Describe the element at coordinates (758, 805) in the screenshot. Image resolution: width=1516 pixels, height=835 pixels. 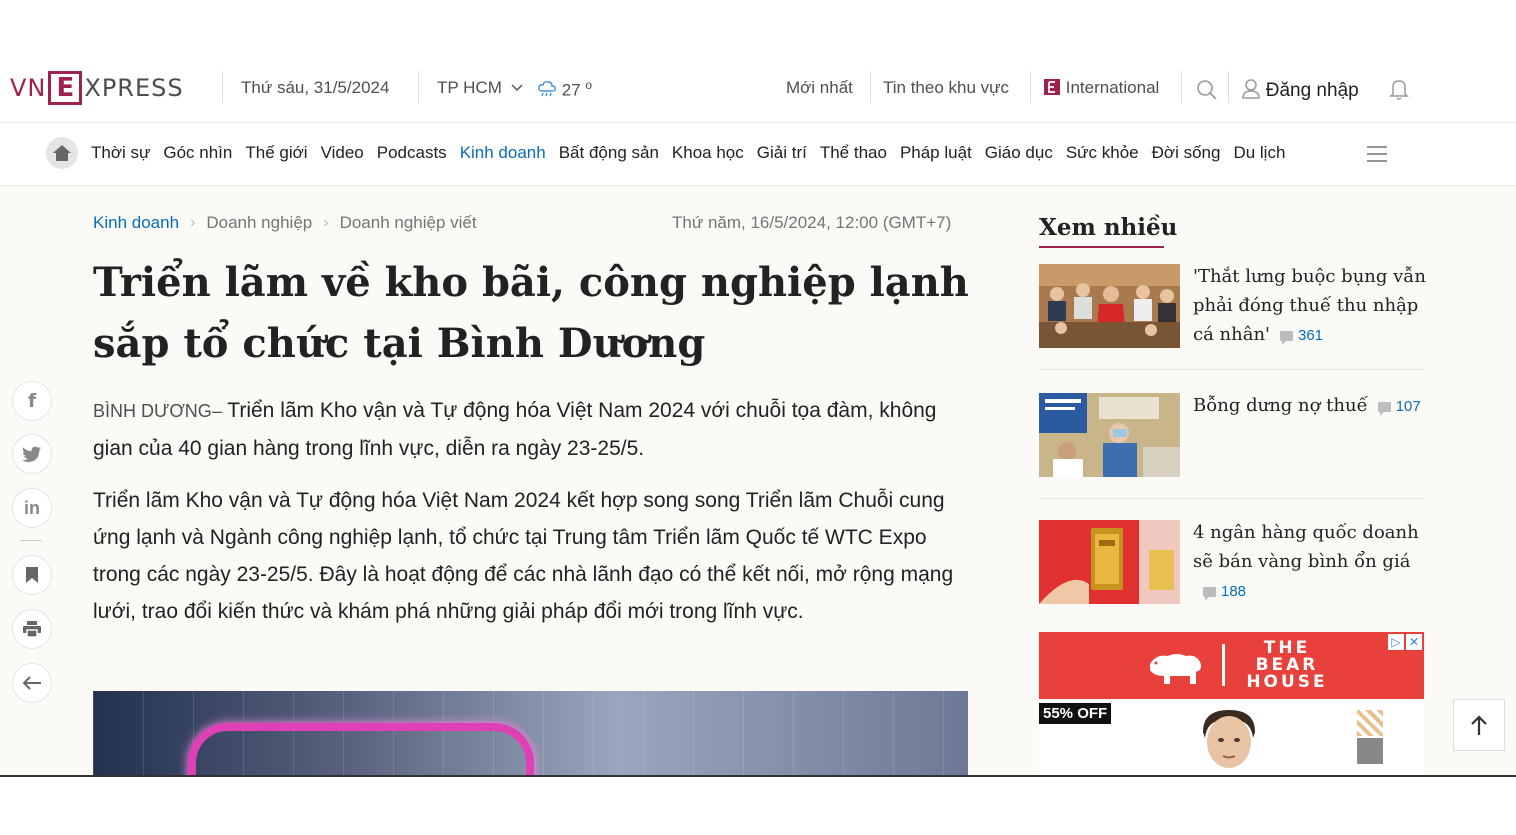
I see `page-bottom-edge` at that location.